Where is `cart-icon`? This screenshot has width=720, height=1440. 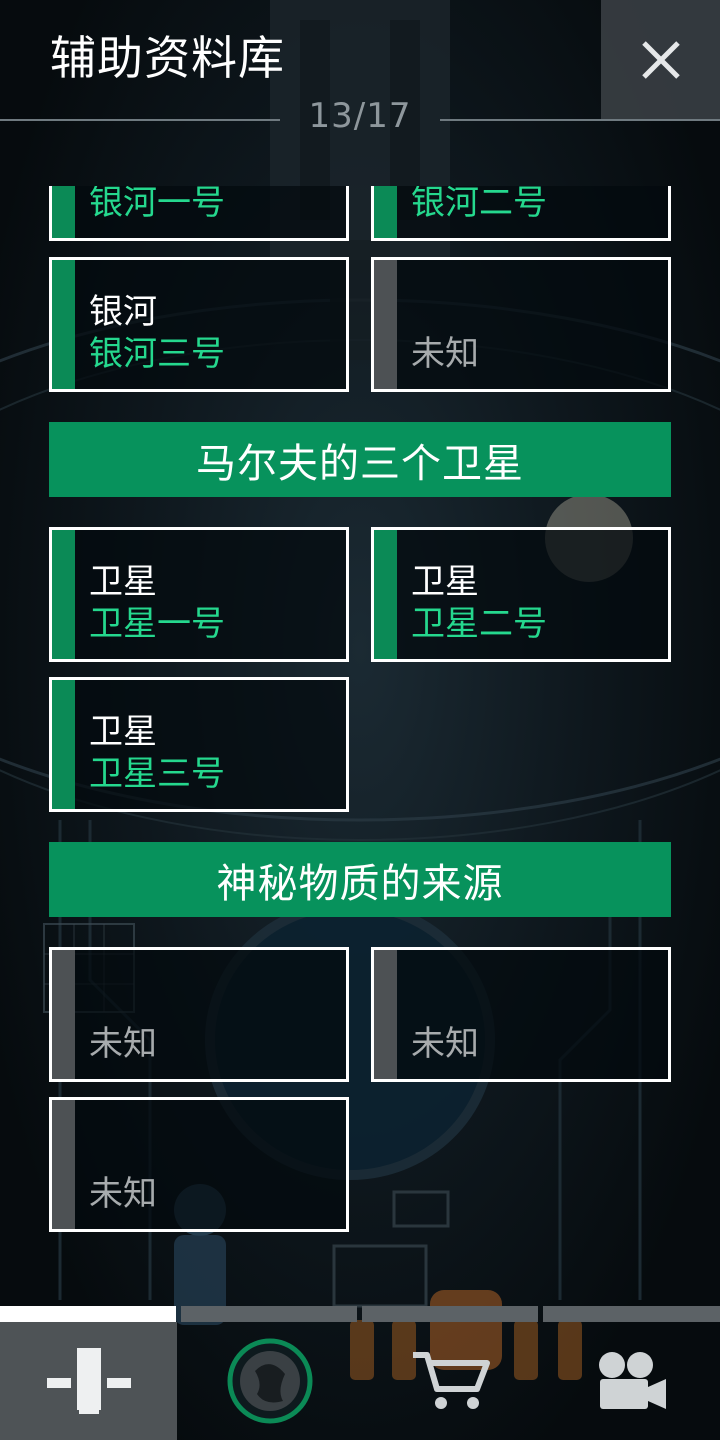 cart-icon is located at coordinates (451, 1380).